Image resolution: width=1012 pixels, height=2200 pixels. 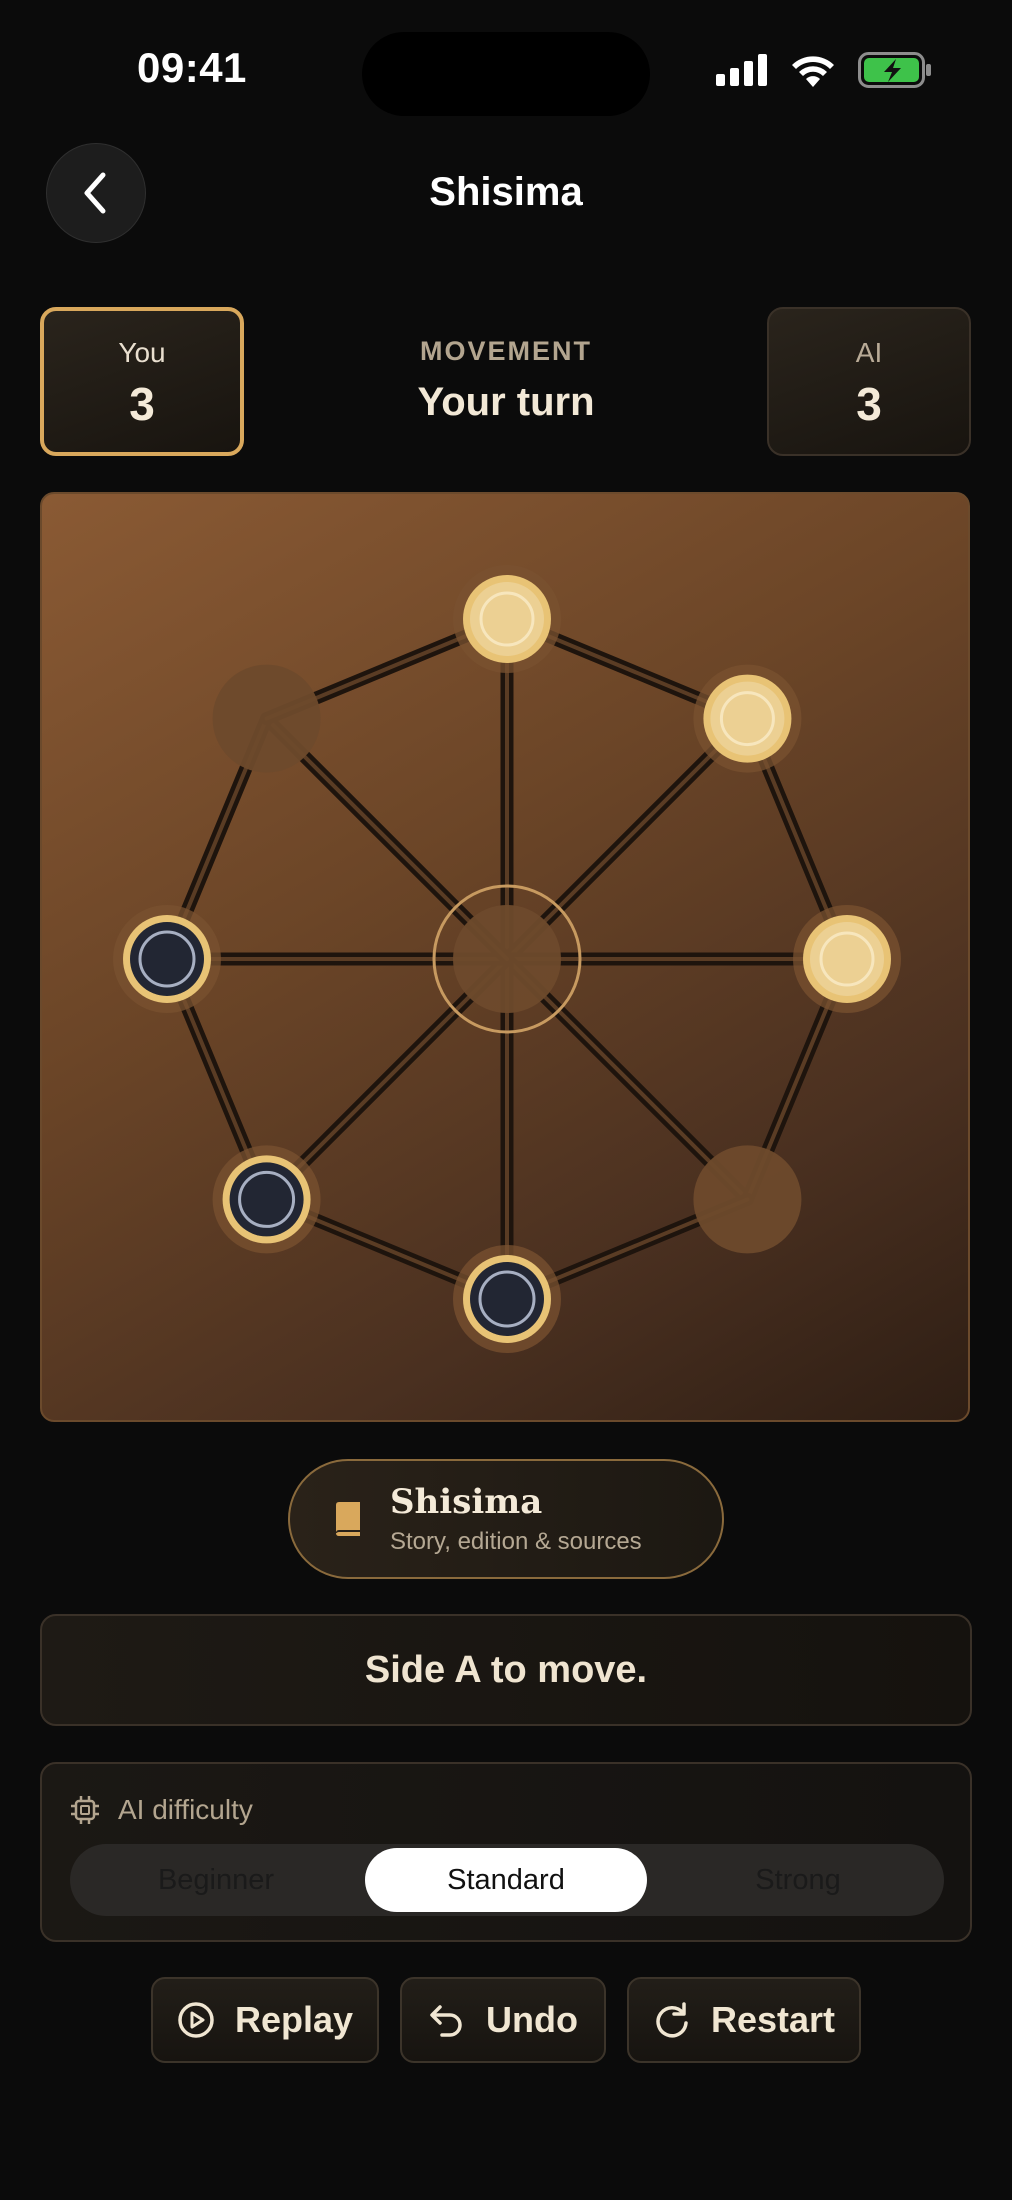 I want to click on cpu-chip-icon, so click(x=85, y=1810).